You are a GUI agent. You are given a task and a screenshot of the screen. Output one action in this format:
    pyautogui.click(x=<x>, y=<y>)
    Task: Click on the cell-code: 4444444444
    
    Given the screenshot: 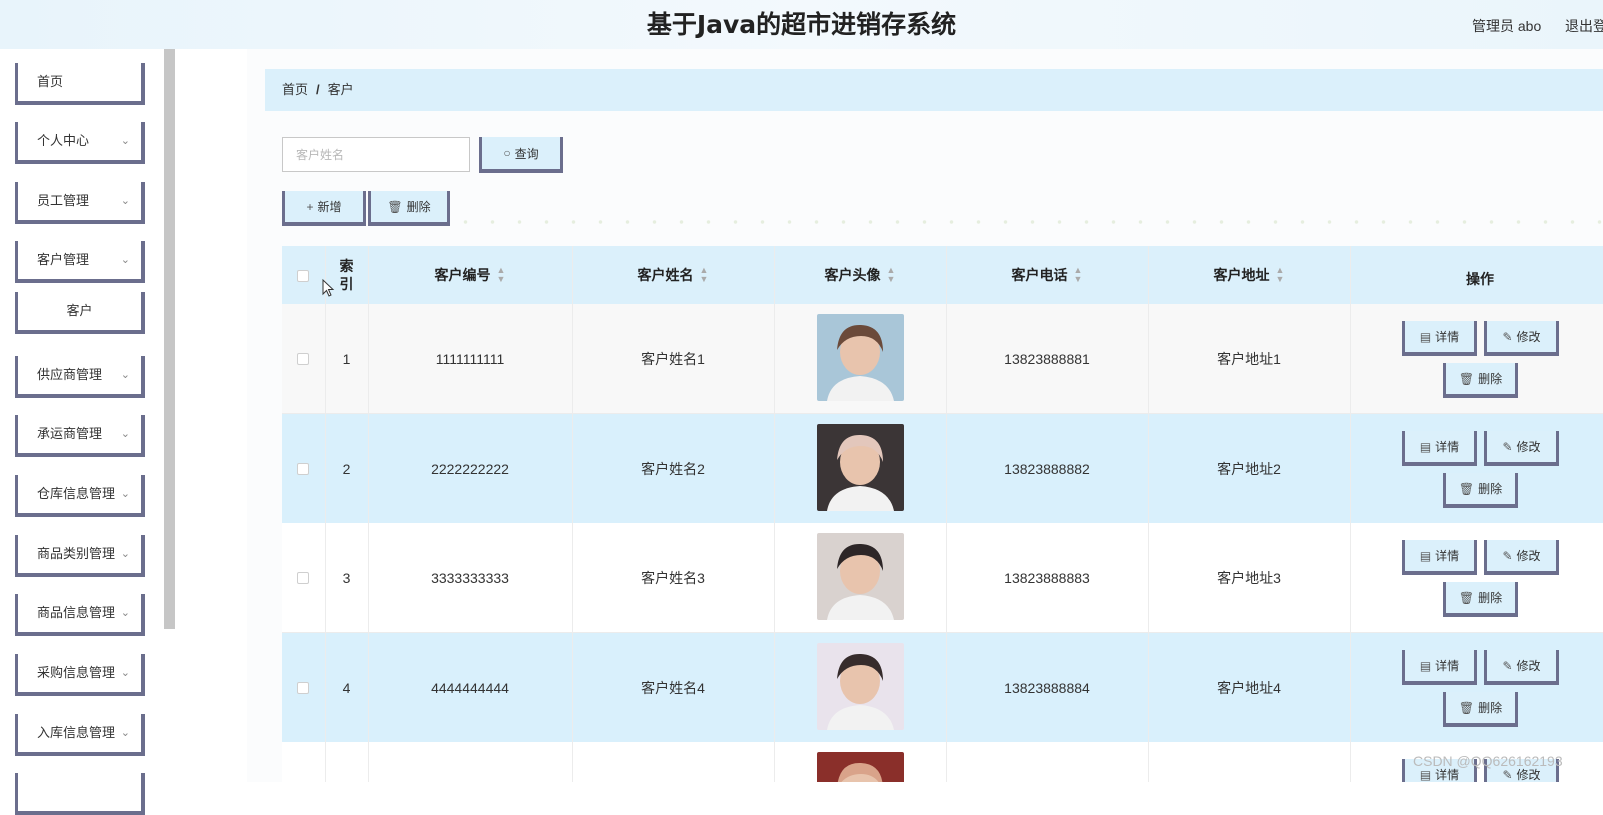 What is the action you would take?
    pyautogui.click(x=470, y=688)
    